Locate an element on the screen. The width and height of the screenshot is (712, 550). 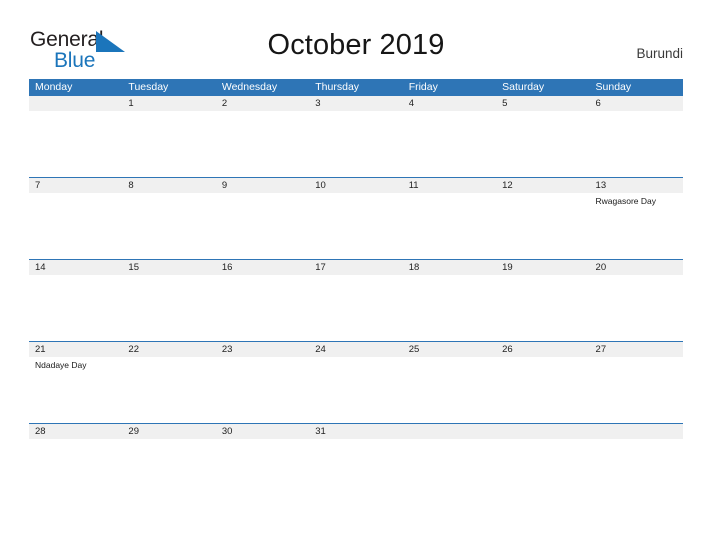
weekday-header-saturday: Saturday is located at coordinates (523, 87).